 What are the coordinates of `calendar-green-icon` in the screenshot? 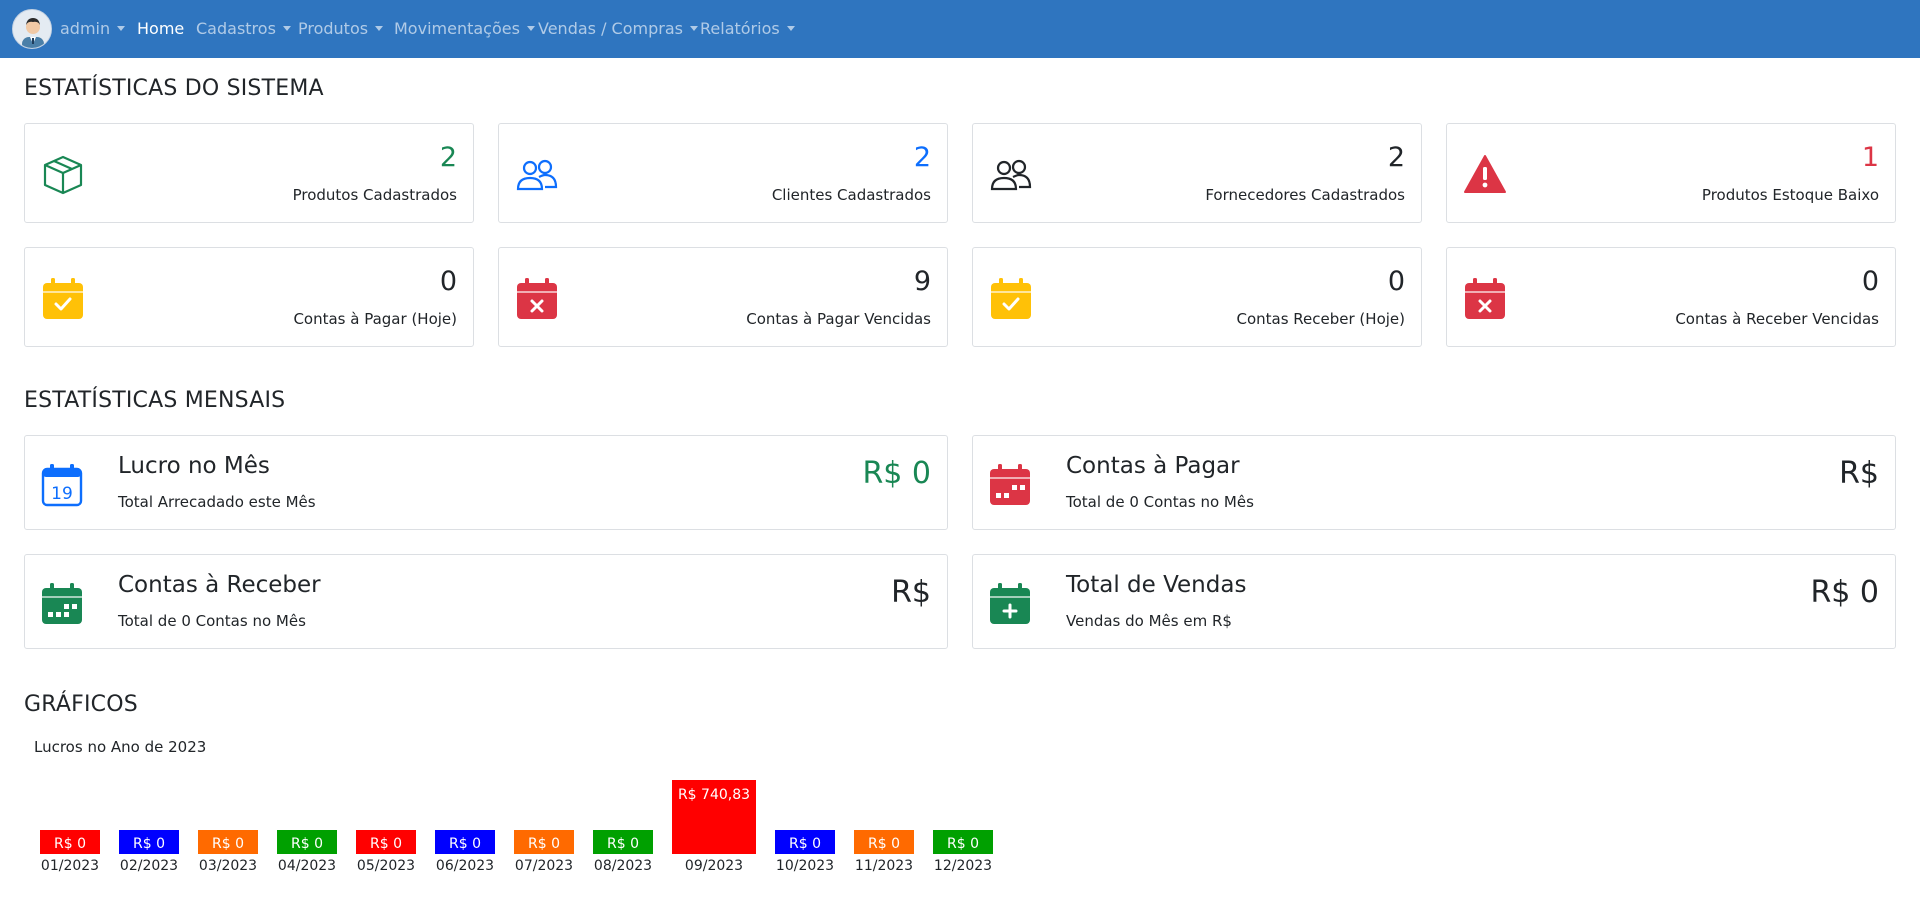 It's located at (62, 604).